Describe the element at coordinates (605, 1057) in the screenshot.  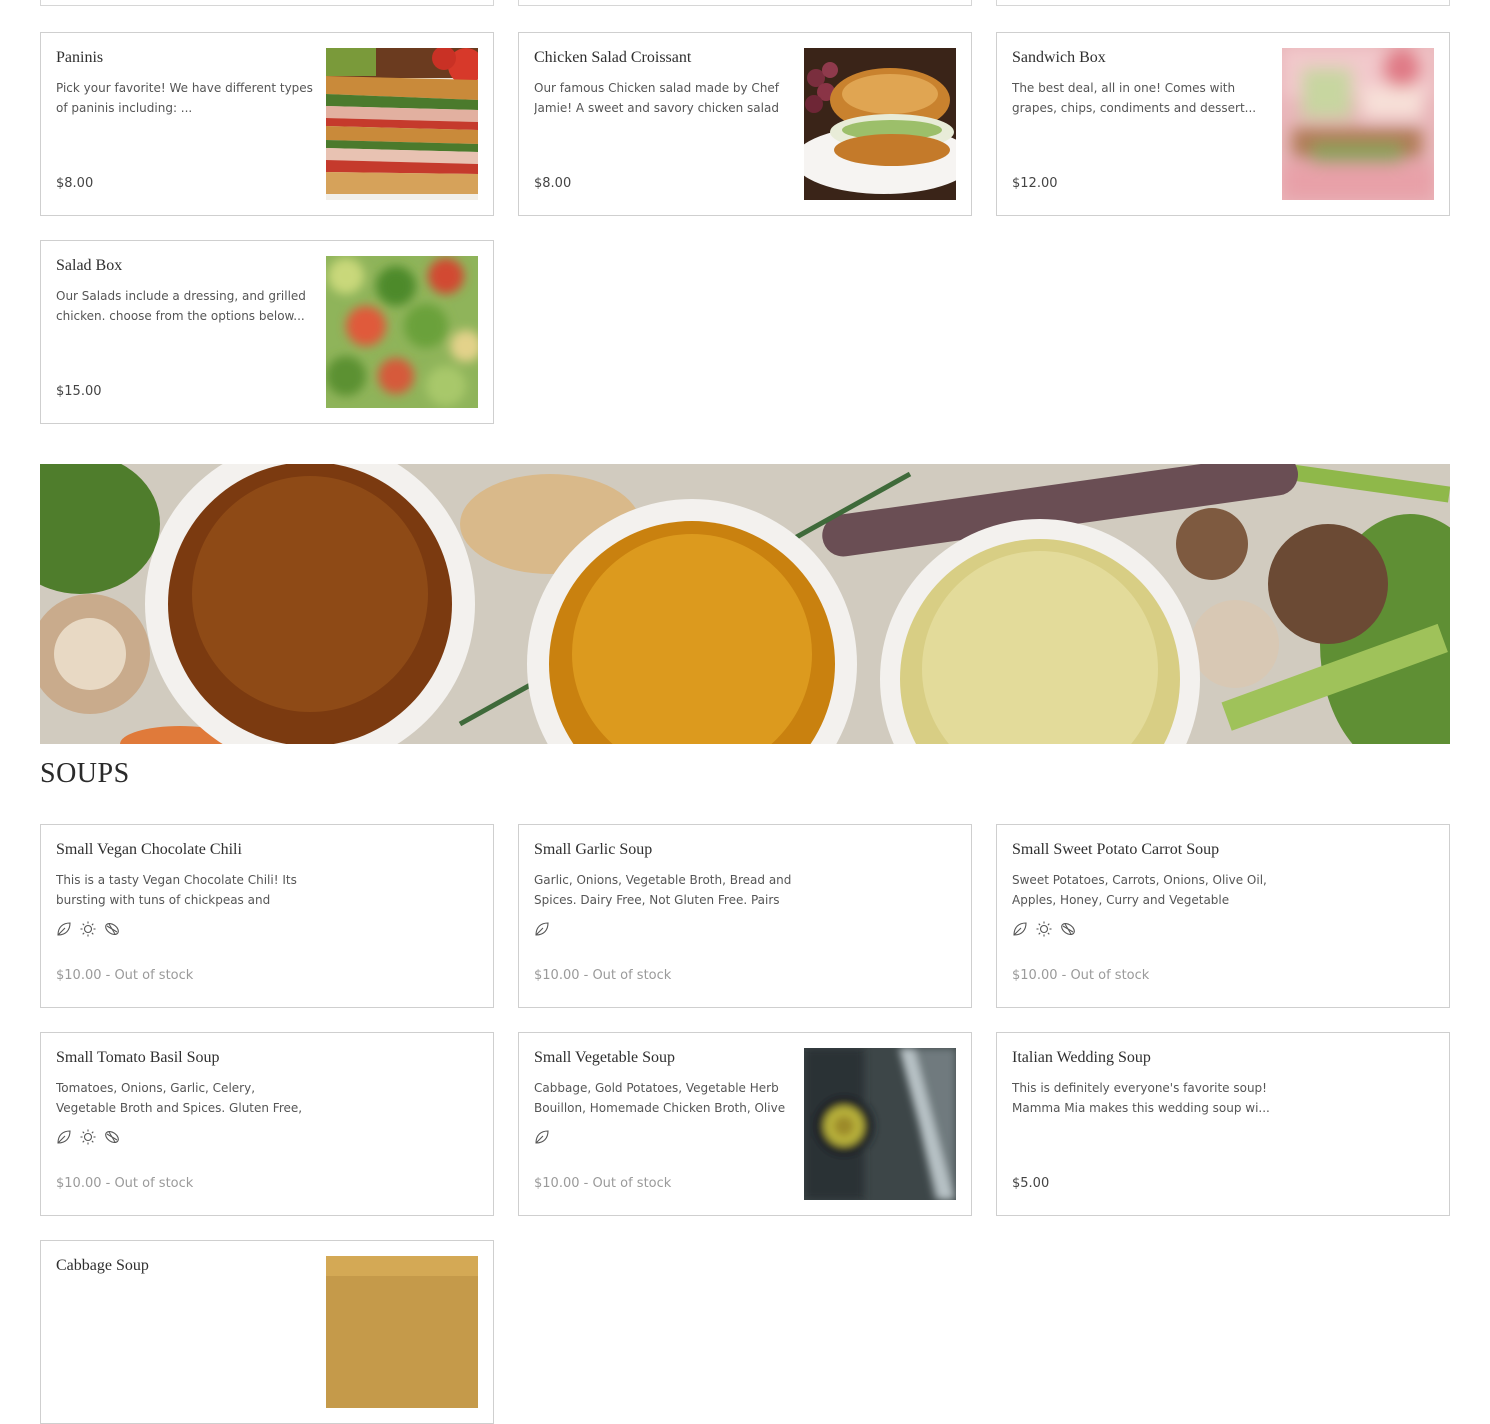
I see `item-title: Small Vegetable Soup` at that location.